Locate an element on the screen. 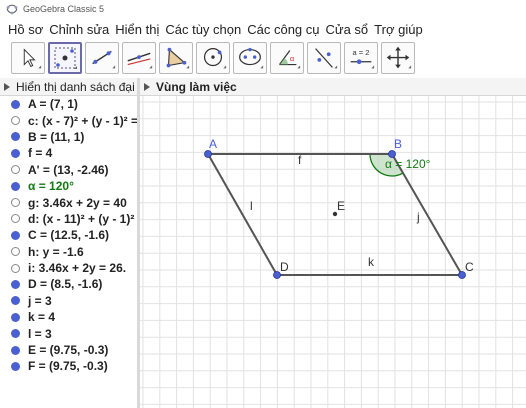  svg-text: α is located at coordinates (292, 58).